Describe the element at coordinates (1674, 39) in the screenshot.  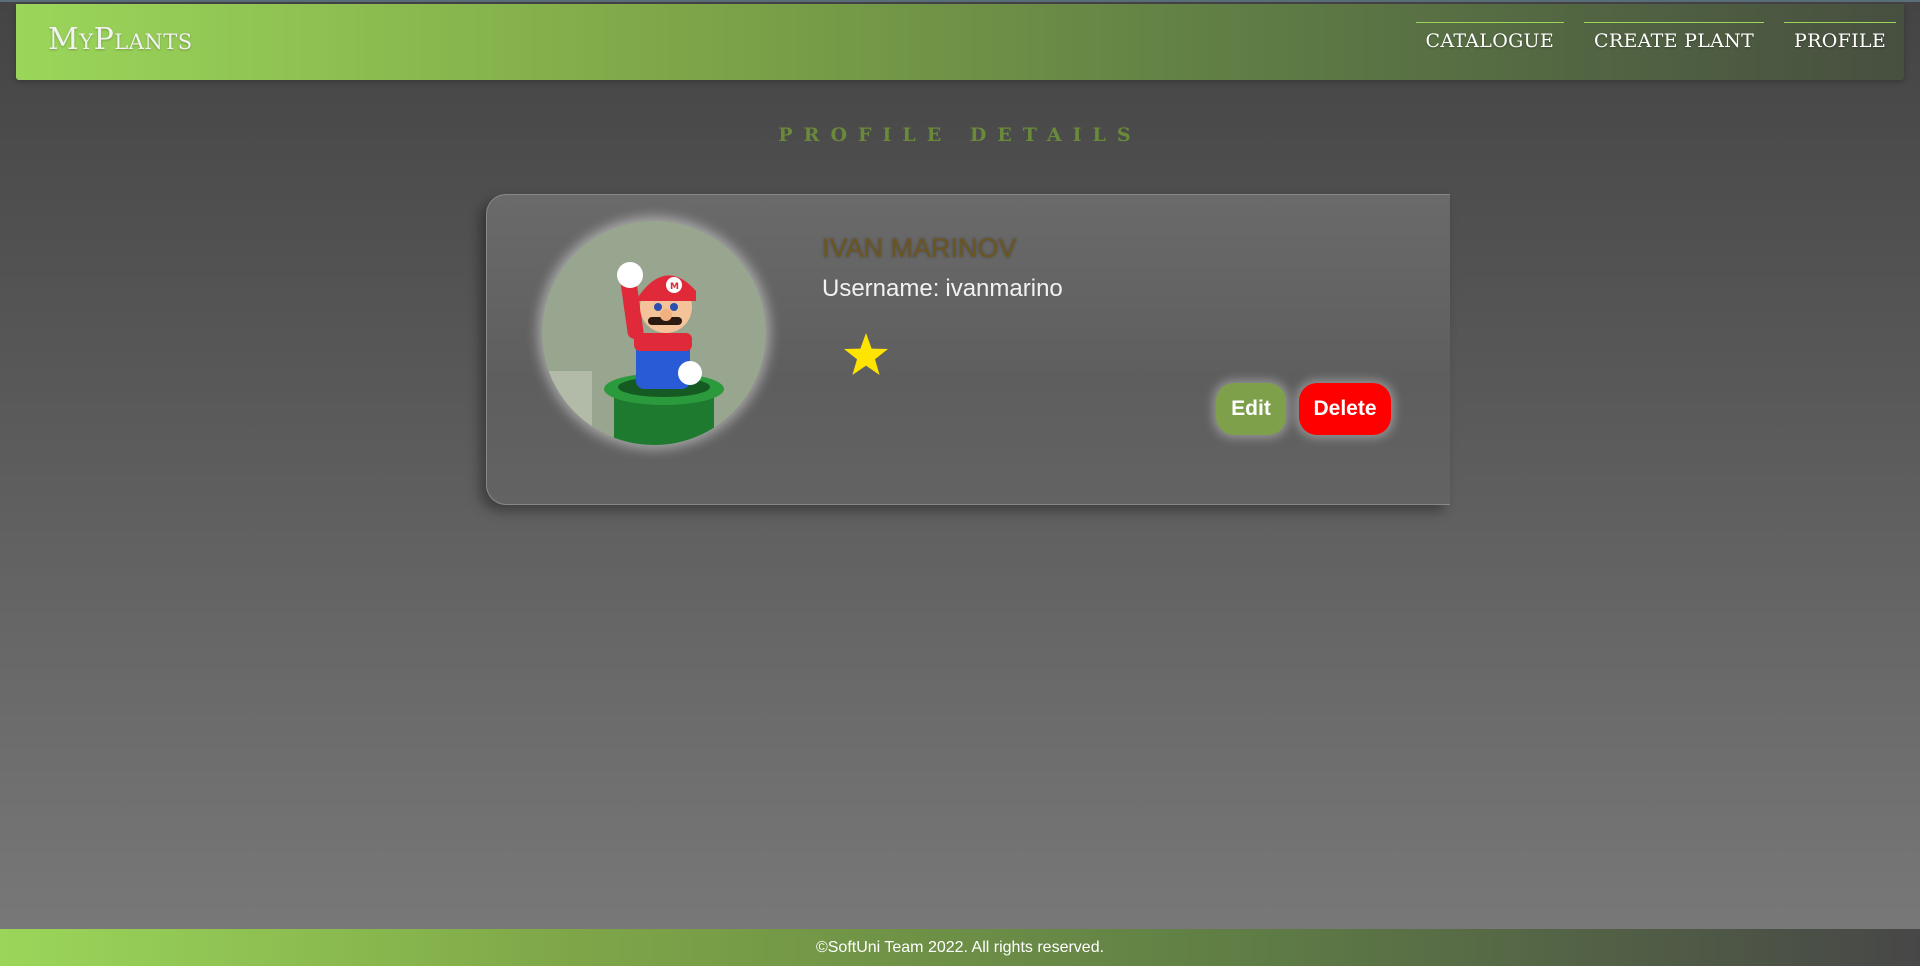
I see `nav-create-plant-link: CREATE PLANT` at that location.